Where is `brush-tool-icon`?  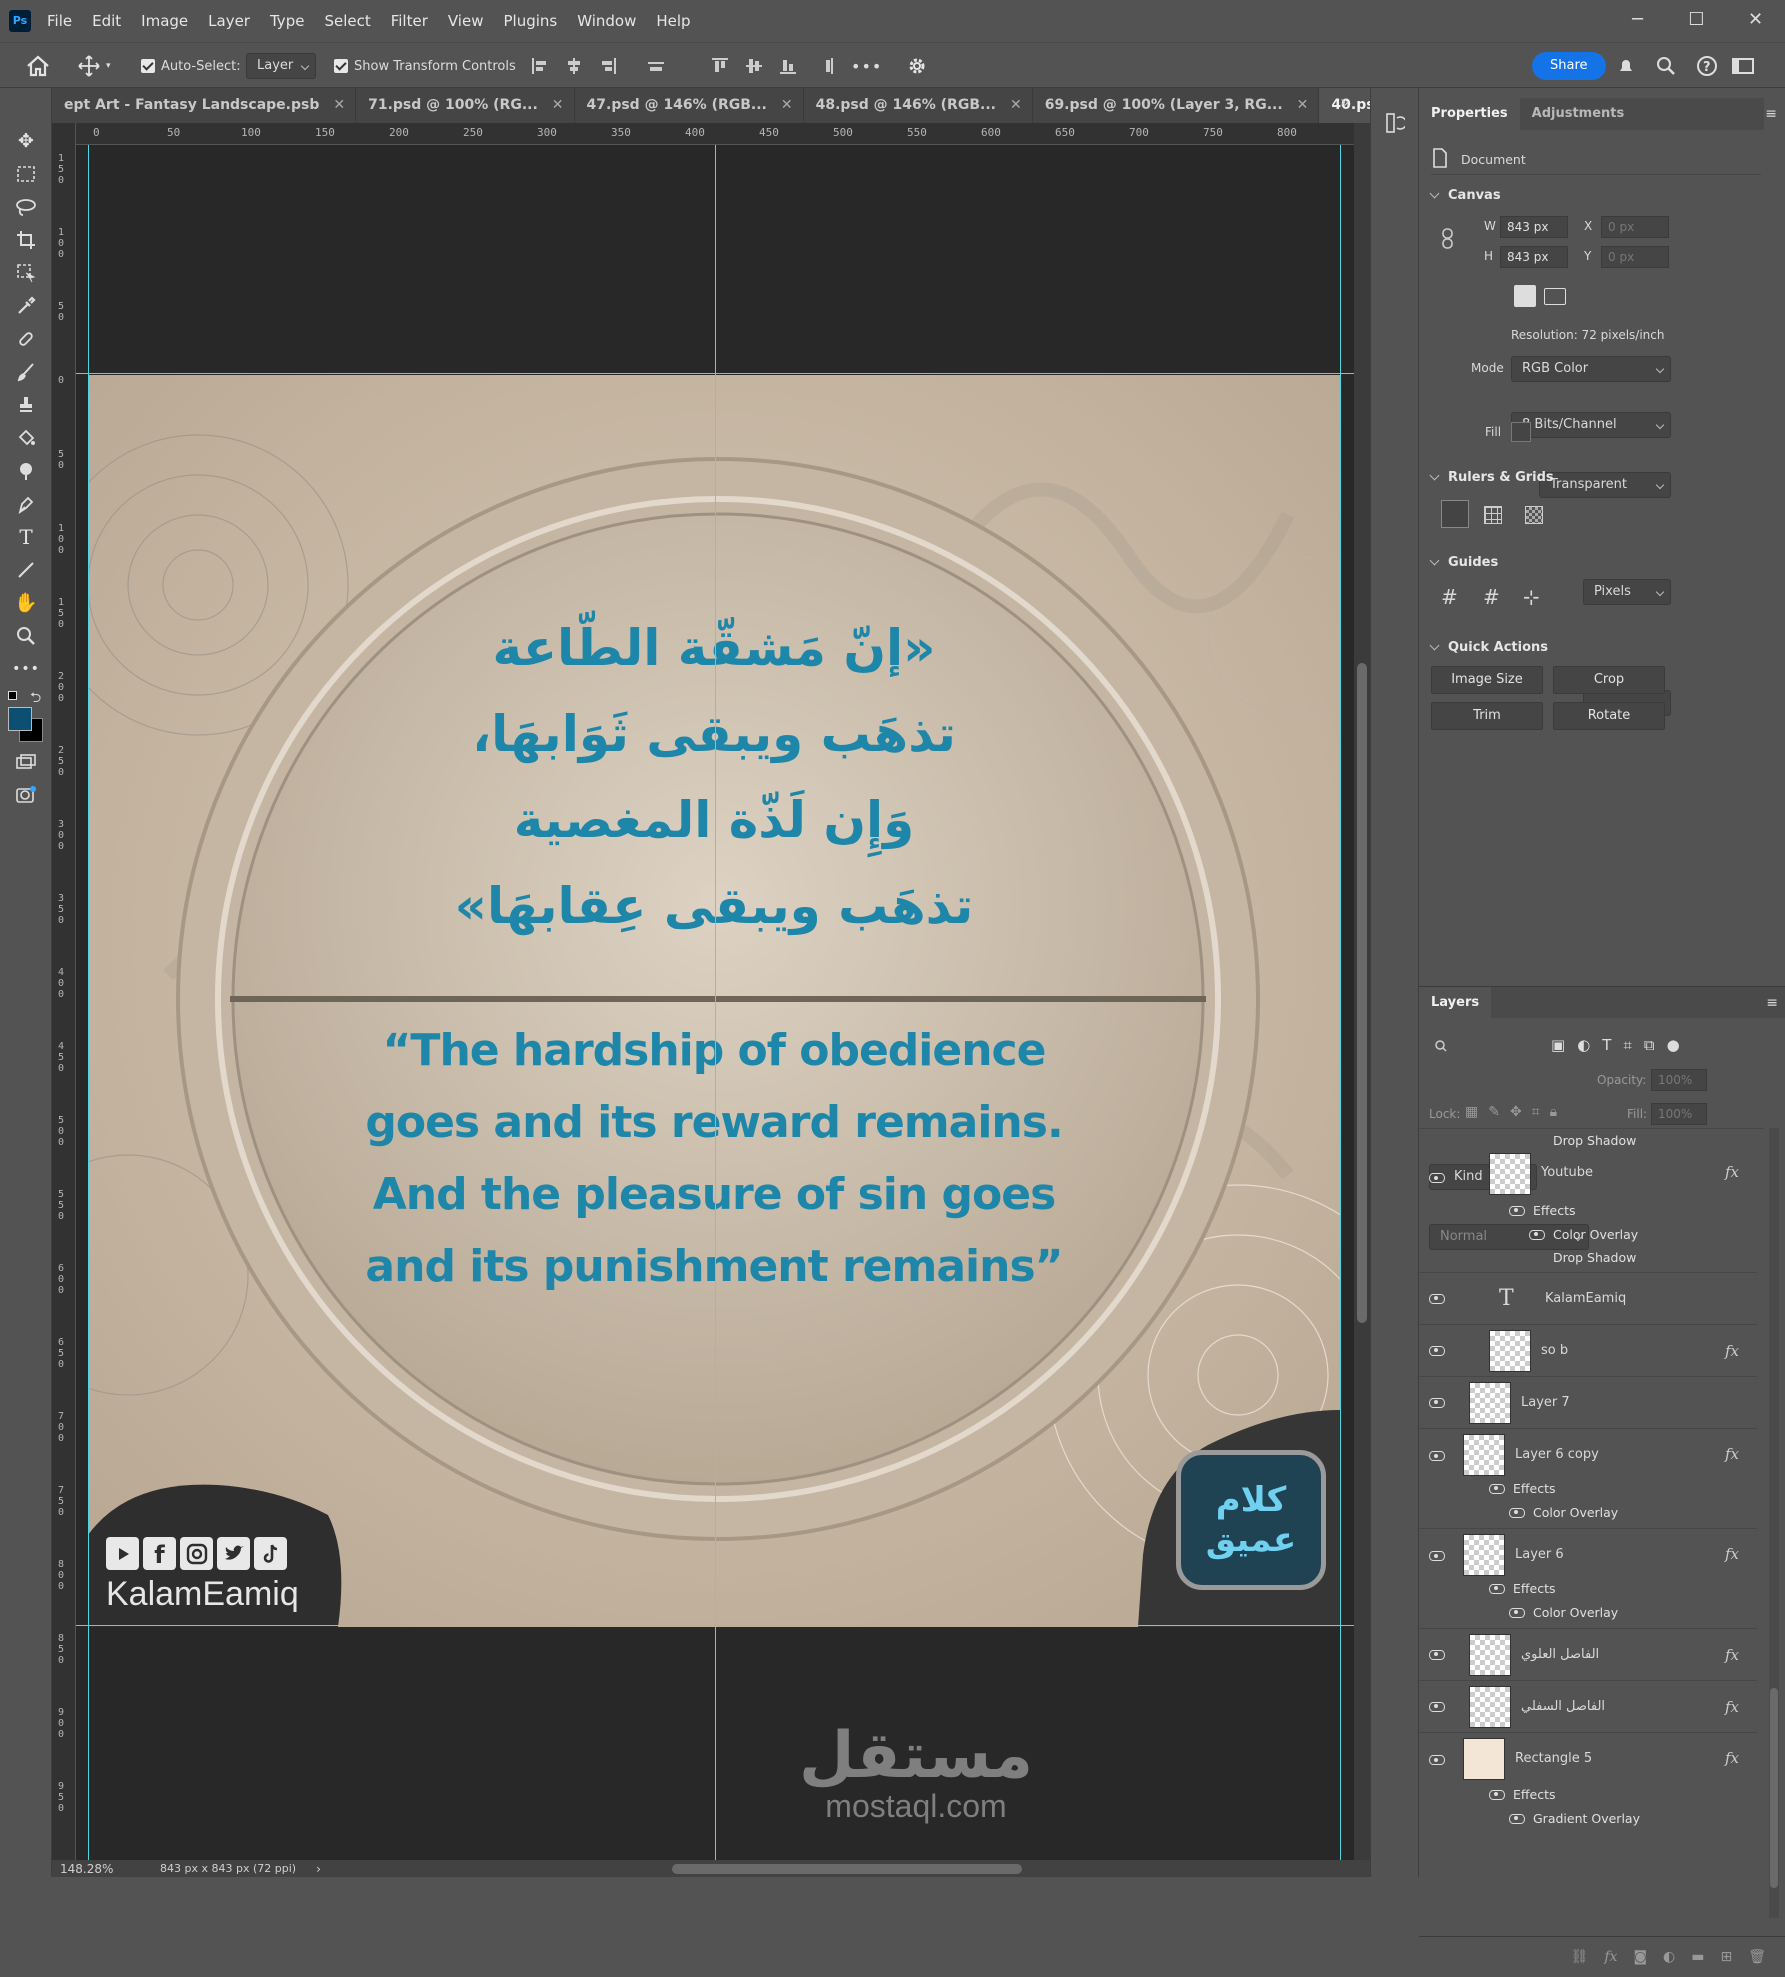 brush-tool-icon is located at coordinates (26, 371).